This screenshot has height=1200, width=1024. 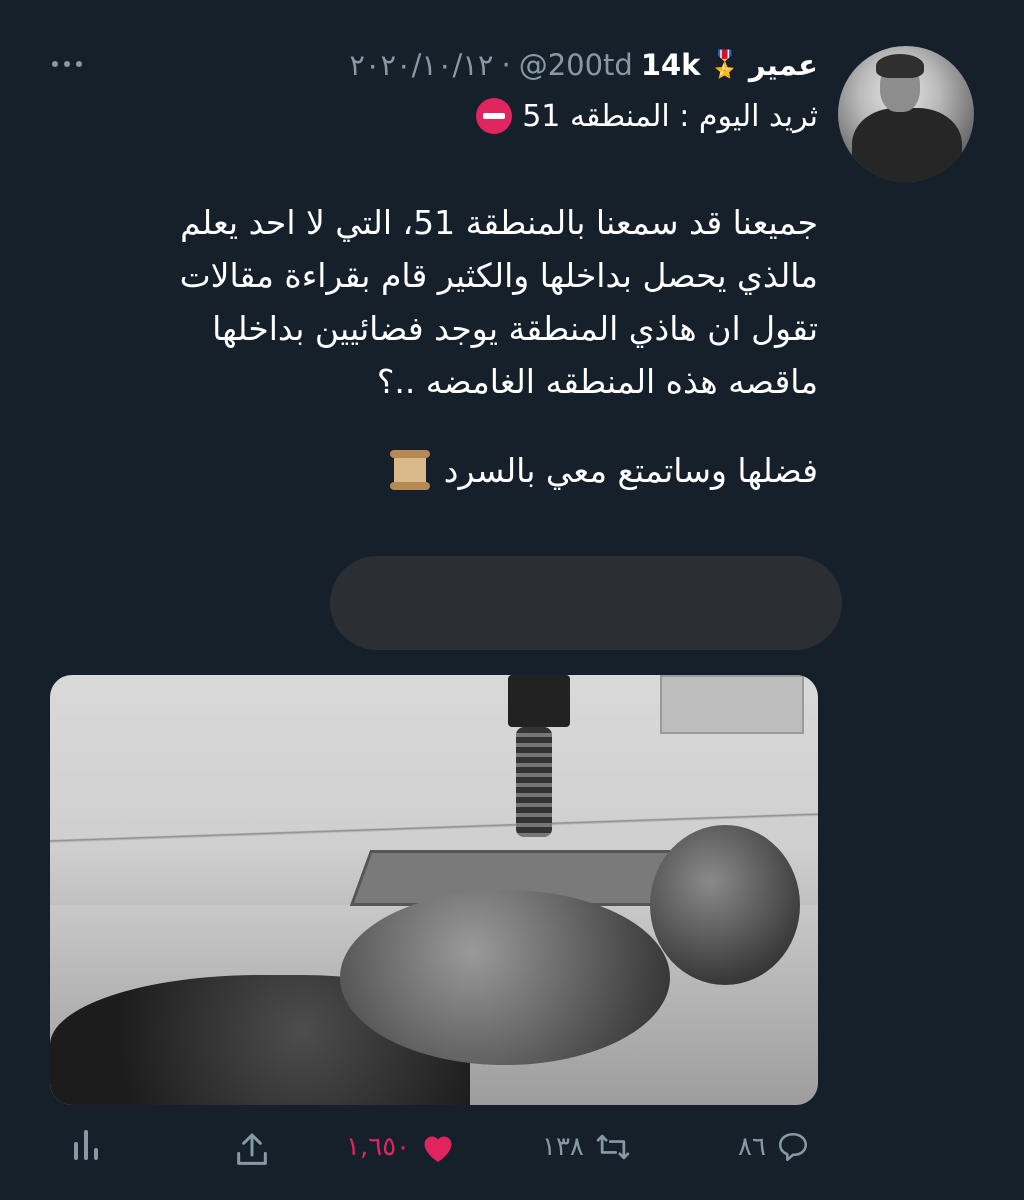 What do you see at coordinates (505, 977) in the screenshot?
I see `photo-torso-shape` at bounding box center [505, 977].